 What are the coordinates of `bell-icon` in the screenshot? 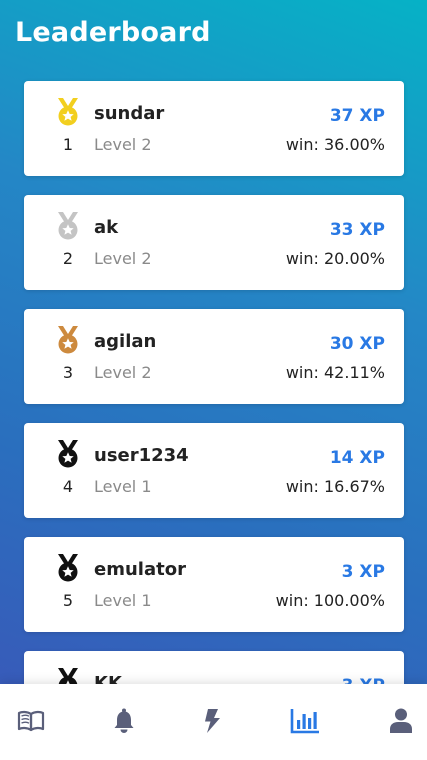 It's located at (124, 720).